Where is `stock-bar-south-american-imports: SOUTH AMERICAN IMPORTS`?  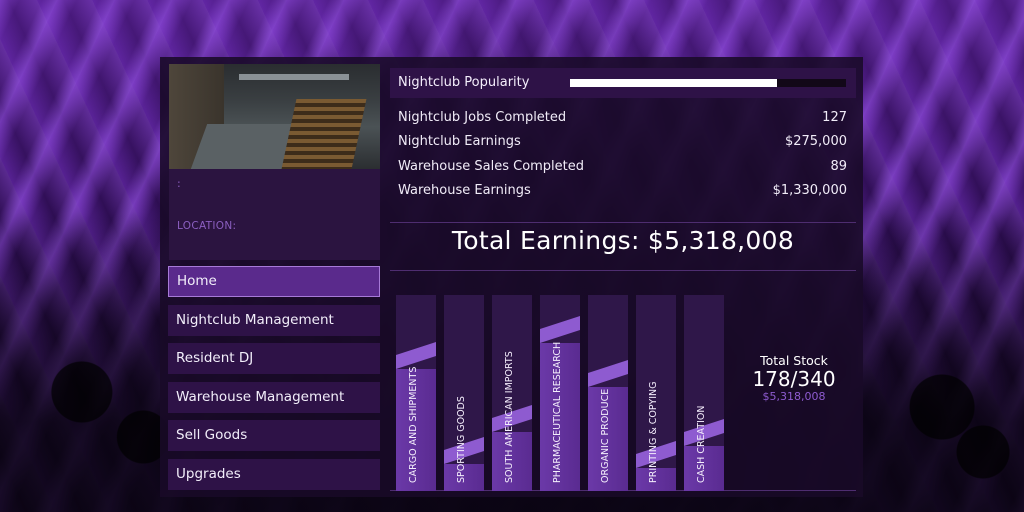
stock-bar-south-american-imports: SOUTH AMERICAN IMPORTS is located at coordinates (512, 393).